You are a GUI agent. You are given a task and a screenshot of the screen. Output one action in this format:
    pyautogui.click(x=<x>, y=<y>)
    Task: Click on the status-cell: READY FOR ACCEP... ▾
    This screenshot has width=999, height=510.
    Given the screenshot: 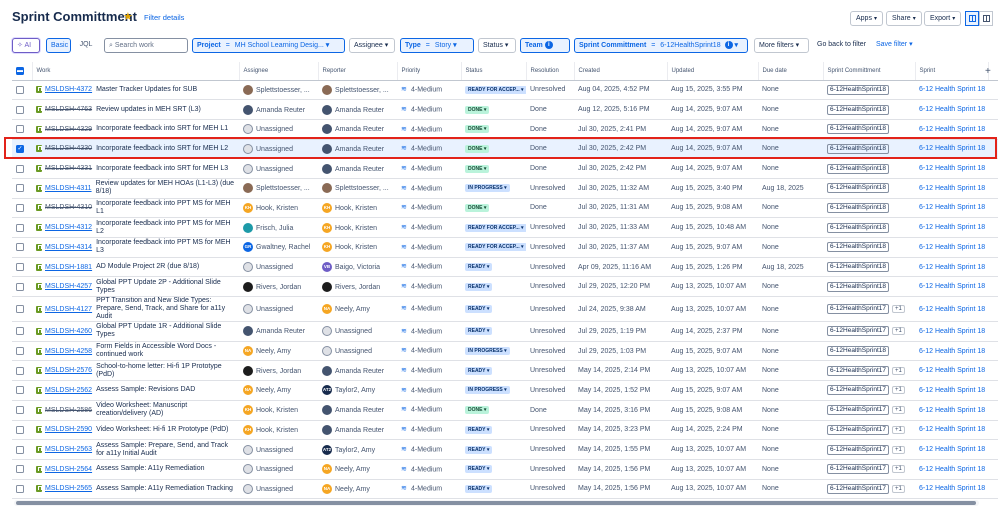 What is the action you would take?
    pyautogui.click(x=493, y=247)
    